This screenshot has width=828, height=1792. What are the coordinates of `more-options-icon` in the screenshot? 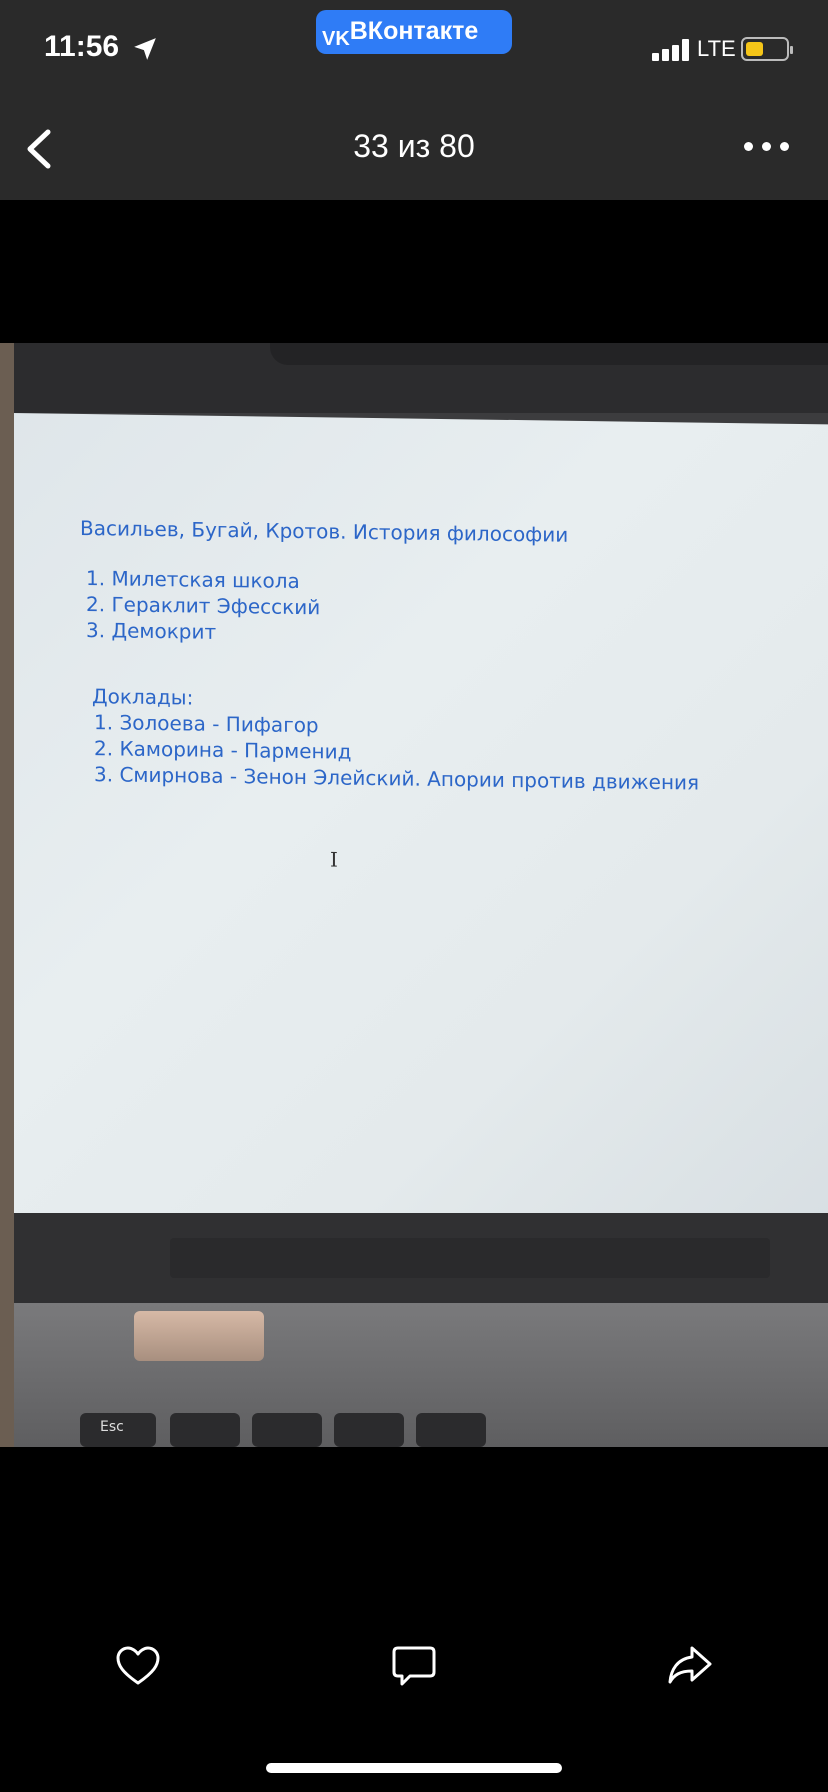 It's located at (767, 146).